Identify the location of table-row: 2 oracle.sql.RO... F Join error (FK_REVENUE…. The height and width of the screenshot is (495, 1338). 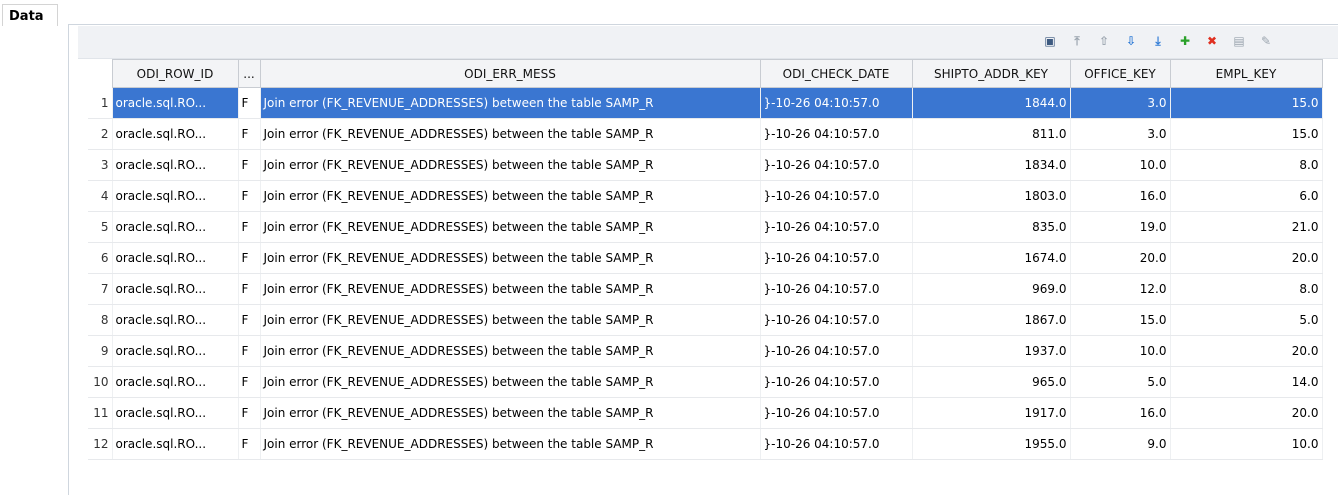
(705, 134).